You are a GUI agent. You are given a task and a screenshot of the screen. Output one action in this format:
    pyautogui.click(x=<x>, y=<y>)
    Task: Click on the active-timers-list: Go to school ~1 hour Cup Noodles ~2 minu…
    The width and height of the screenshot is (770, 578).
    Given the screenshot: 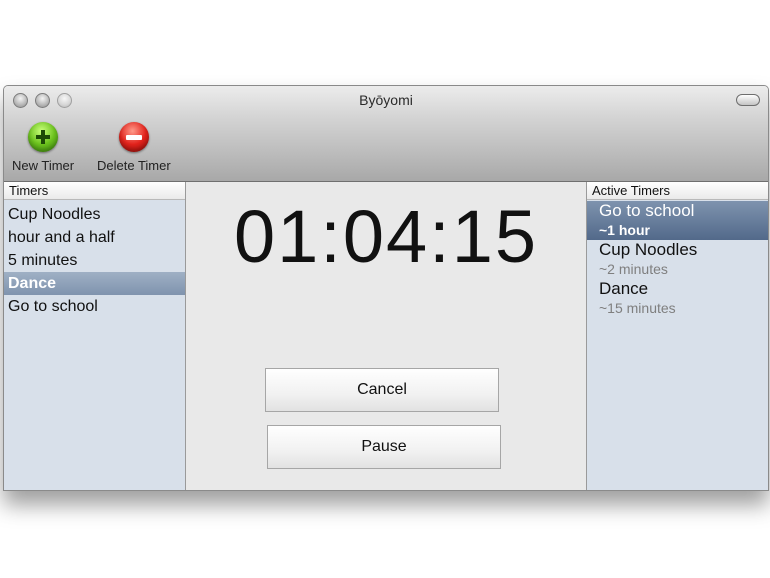 What is the action you would take?
    pyautogui.click(x=677, y=259)
    